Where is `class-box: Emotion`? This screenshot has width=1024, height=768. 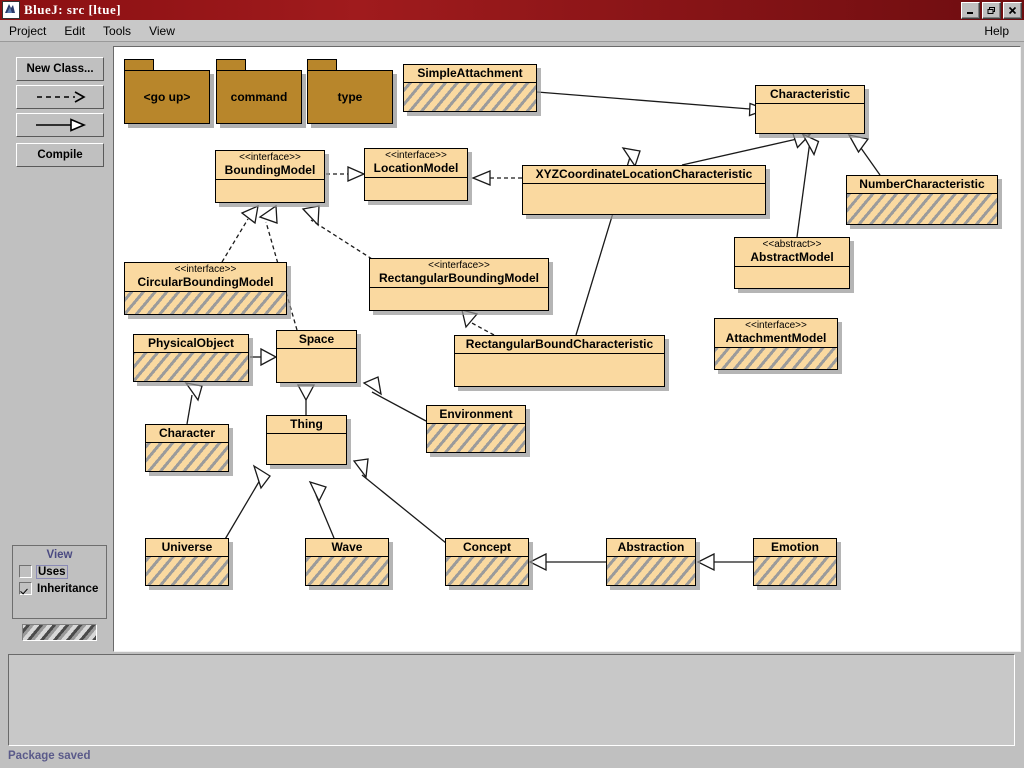 class-box: Emotion is located at coordinates (795, 562).